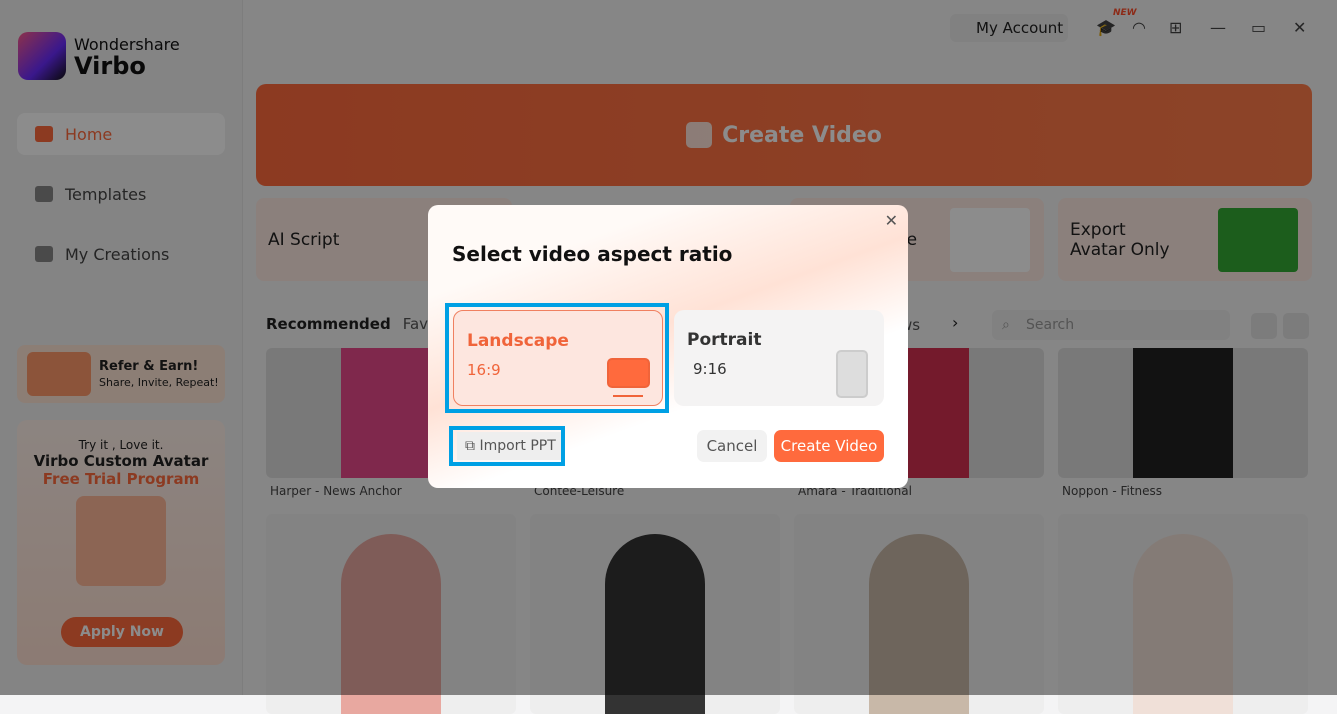 The height and width of the screenshot is (714, 1337). Describe the element at coordinates (779, 358) in the screenshot. I see `option-portrait: Portrait 9:16` at that location.